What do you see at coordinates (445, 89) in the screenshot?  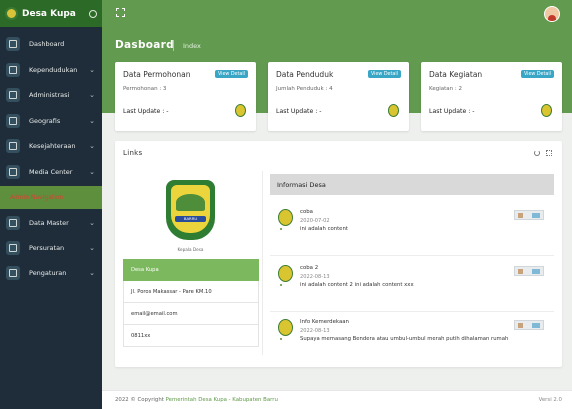 I see `card-count: Kegiatan : 2` at bounding box center [445, 89].